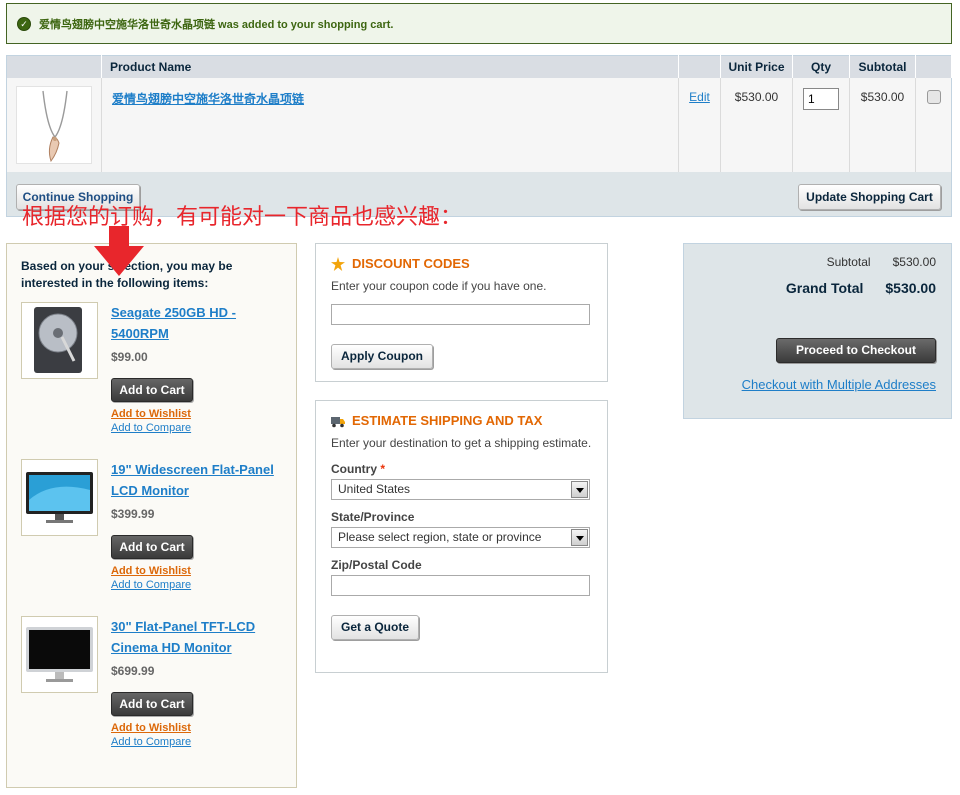 The image size is (960, 795). Describe the element at coordinates (848, 262) in the screenshot. I see `subtotal-label: Subtotal` at that location.